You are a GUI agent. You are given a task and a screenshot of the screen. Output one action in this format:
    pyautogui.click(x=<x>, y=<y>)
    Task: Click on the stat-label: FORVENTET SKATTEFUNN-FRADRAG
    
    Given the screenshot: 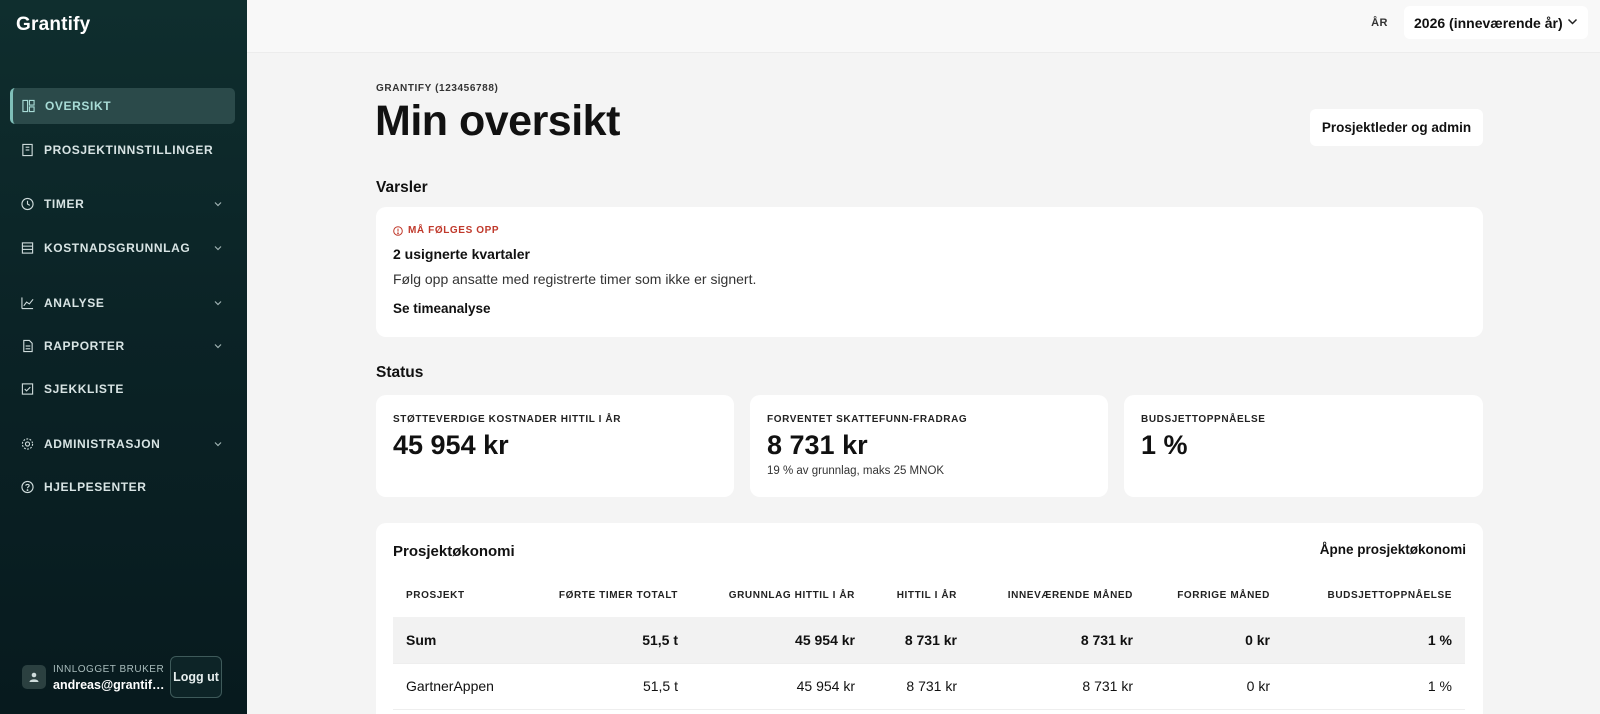 What is the action you would take?
    pyautogui.click(x=867, y=419)
    